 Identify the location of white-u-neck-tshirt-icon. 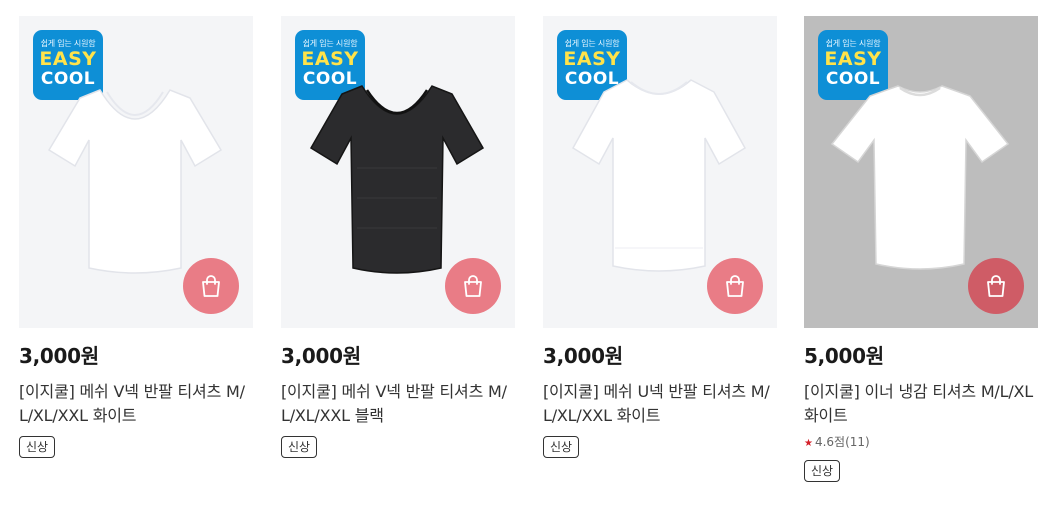
(659, 175).